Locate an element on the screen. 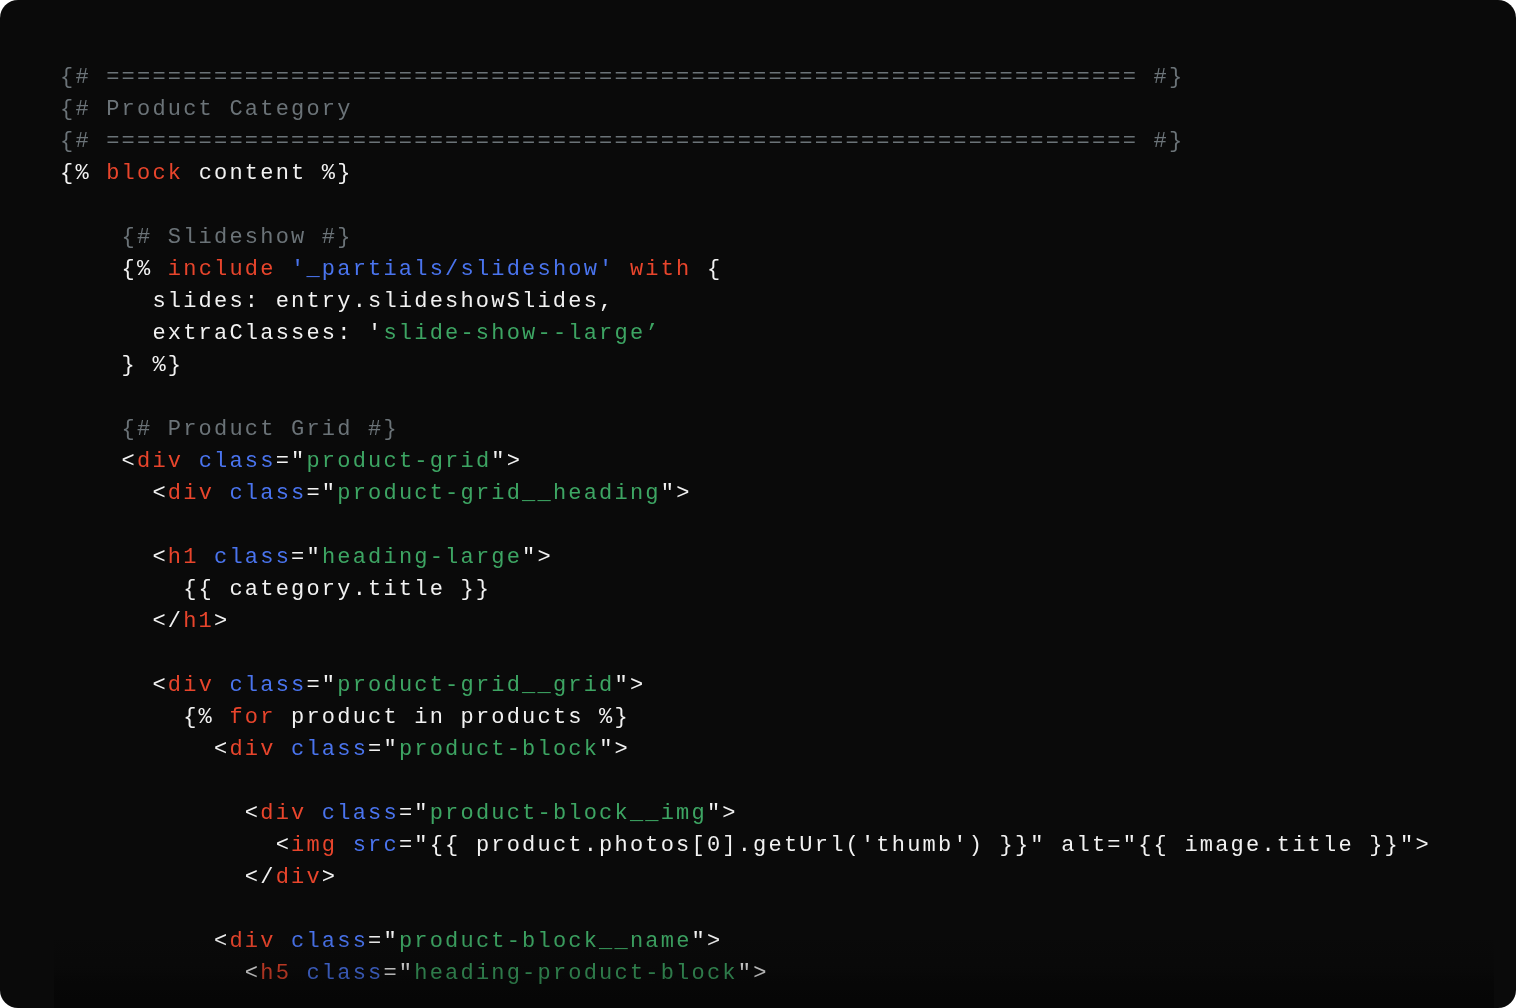 This screenshot has width=1516, height=1008. code-line: <h1 class="heading-large"> is located at coordinates (352, 558).